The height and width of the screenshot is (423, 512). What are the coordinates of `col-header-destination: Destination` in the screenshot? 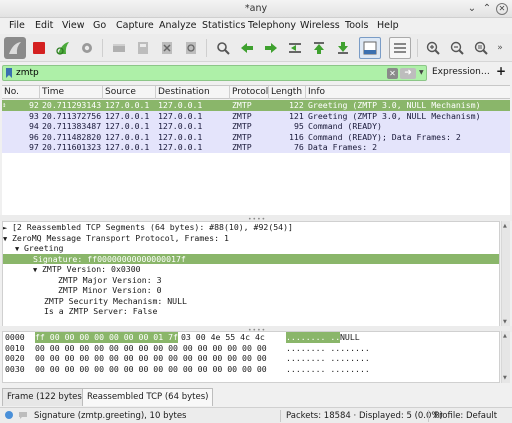 It's located at (184, 92).